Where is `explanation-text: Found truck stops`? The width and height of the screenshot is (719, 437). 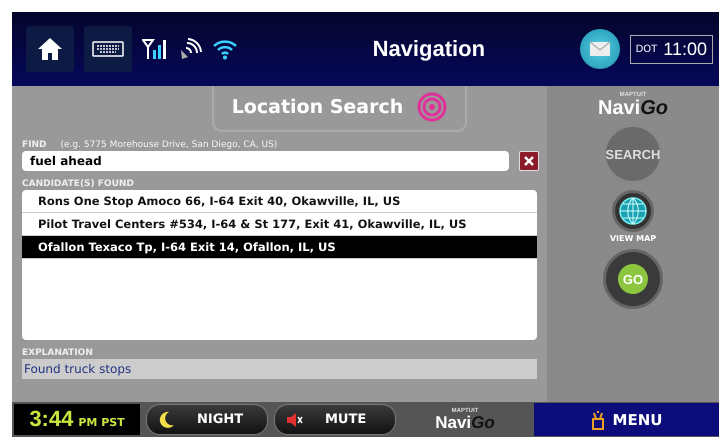 explanation-text: Found truck stops is located at coordinates (279, 369).